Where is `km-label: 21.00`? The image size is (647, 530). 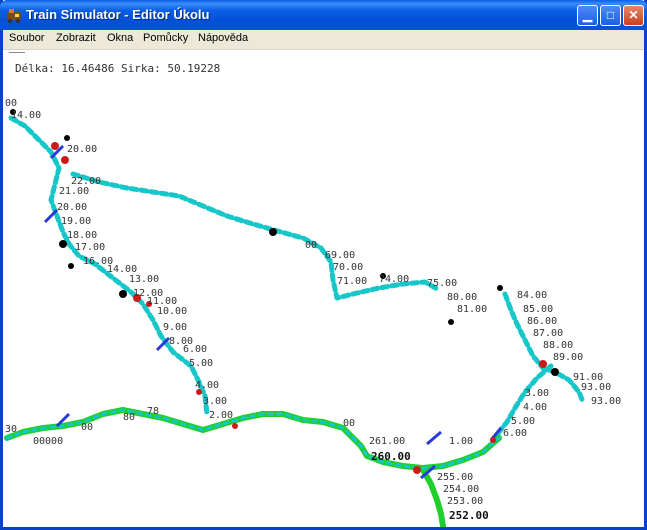
km-label: 21.00 is located at coordinates (74, 191).